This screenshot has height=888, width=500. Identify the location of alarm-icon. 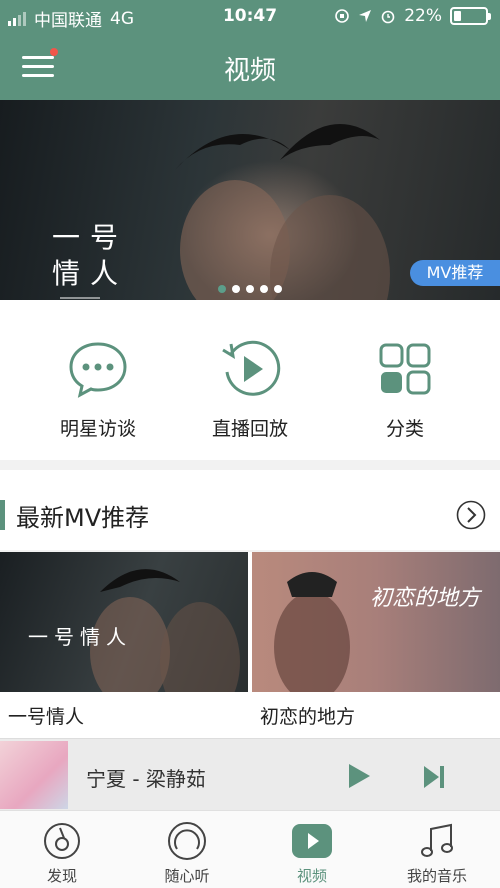
(388, 17).